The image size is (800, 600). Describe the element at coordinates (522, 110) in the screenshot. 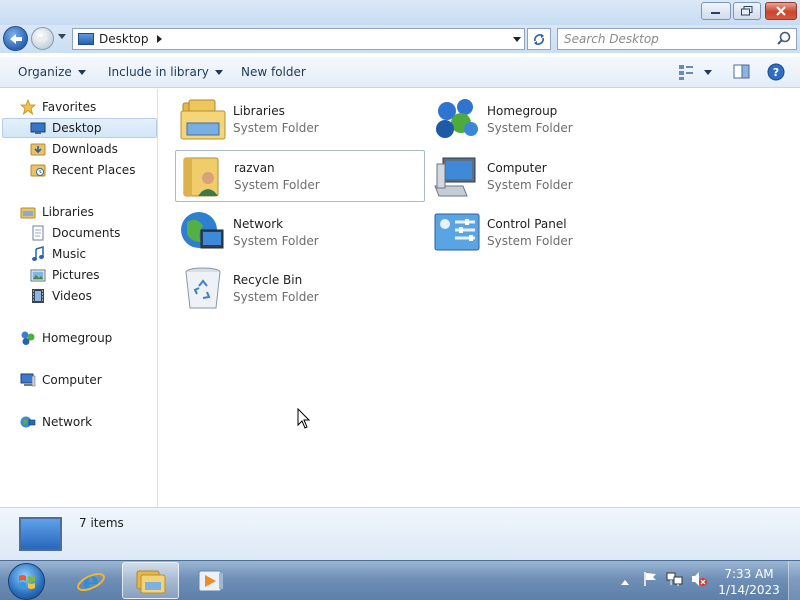

I see `item-name: Homegroup` at that location.